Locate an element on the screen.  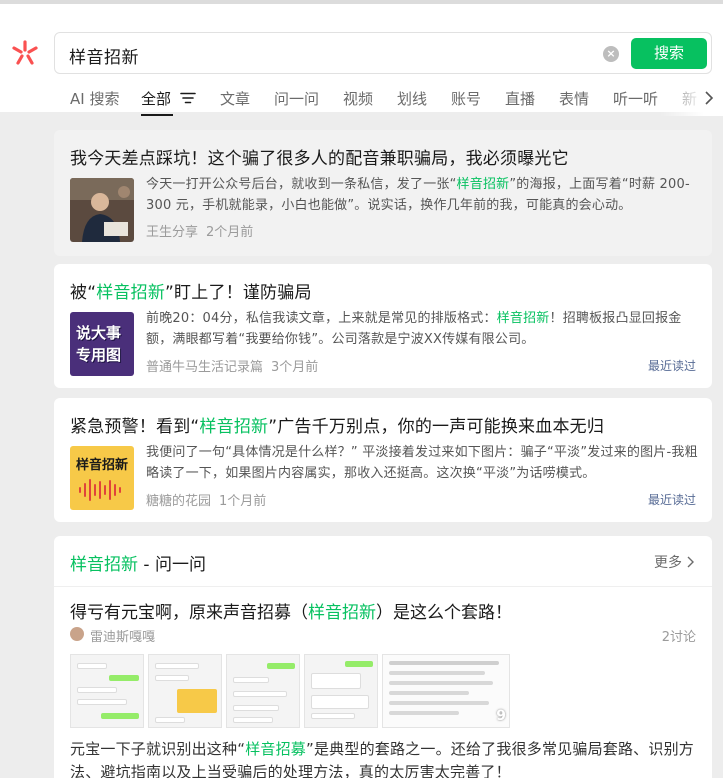
result-thumbnail: 说大事 专用图 is located at coordinates (102, 344).